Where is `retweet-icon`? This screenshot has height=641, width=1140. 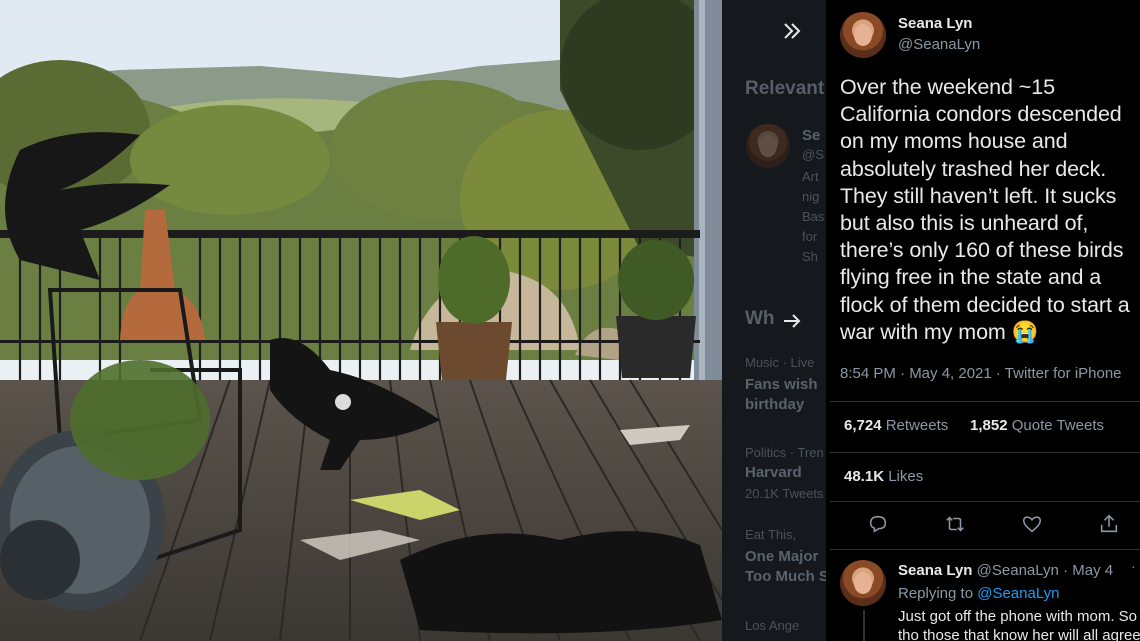
retweet-icon is located at coordinates (955, 524).